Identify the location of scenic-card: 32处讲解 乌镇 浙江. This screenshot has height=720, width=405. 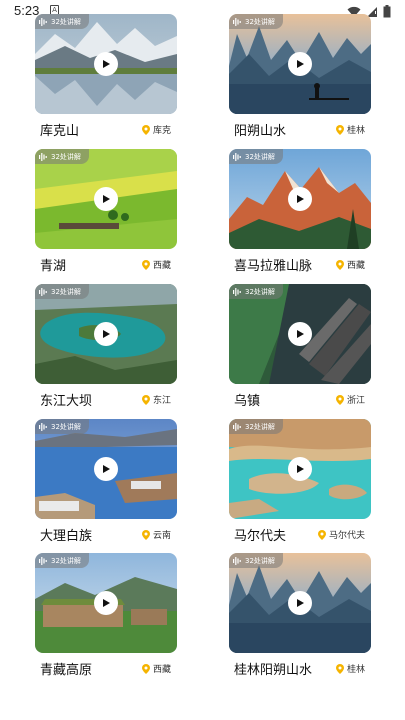
(300, 346).